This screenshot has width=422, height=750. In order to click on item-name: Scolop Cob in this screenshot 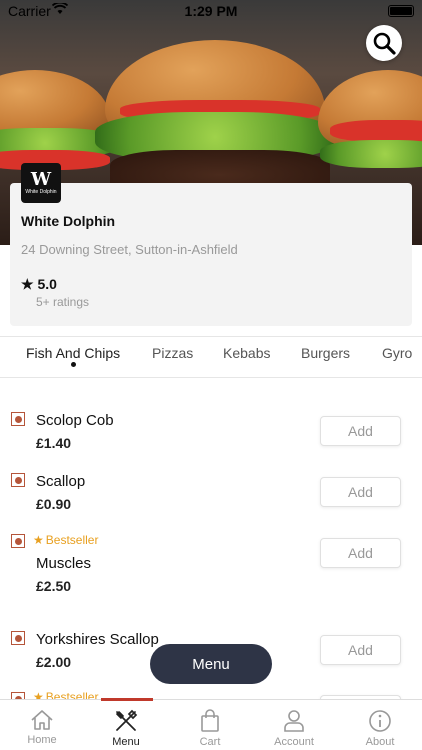, I will do `click(75, 420)`.